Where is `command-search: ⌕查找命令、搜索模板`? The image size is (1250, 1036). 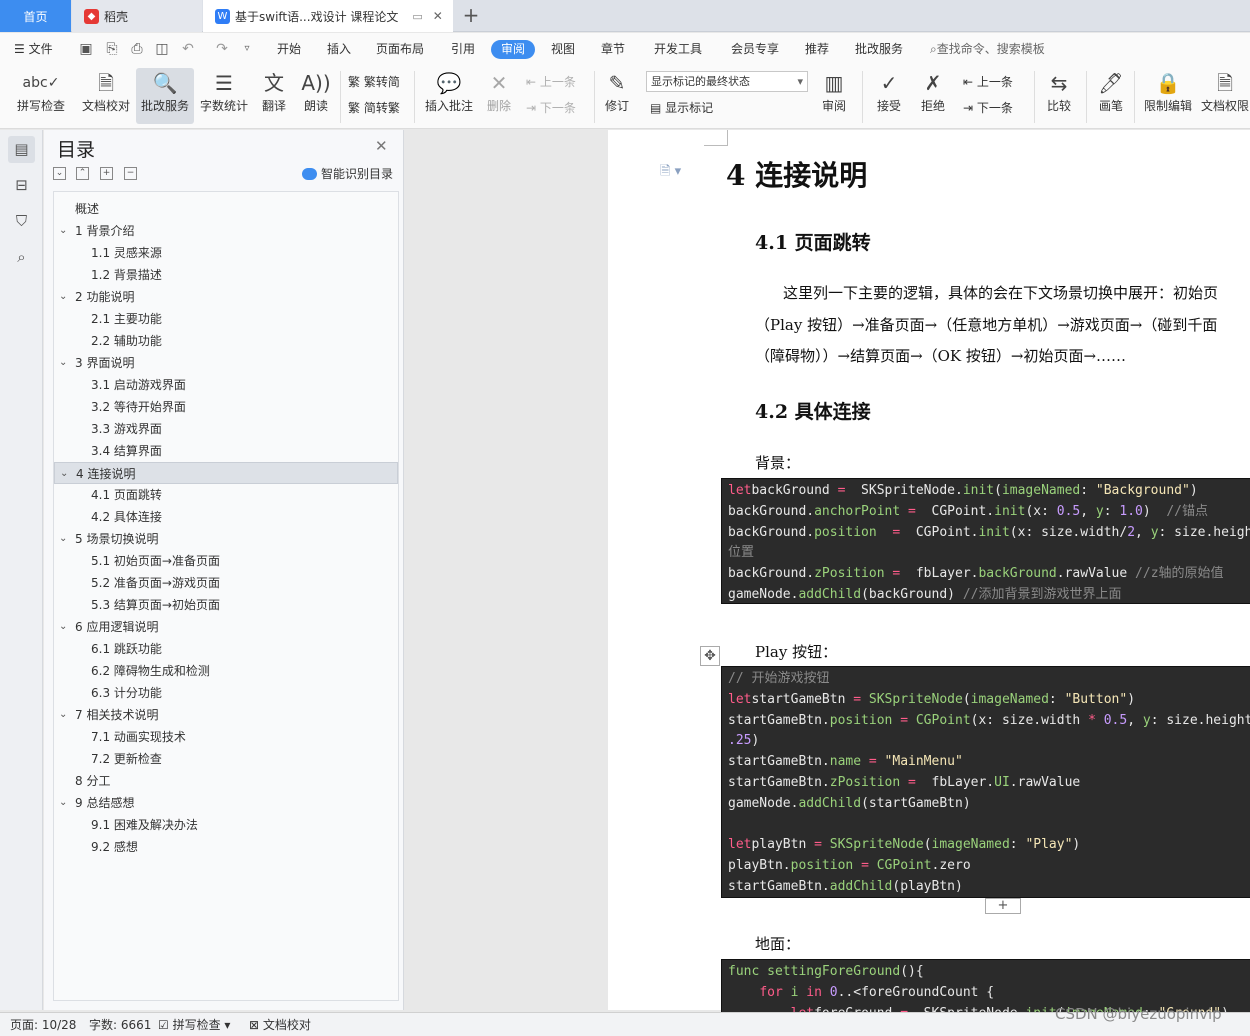
command-search: ⌕查找命令、搜索模板 is located at coordinates (987, 49).